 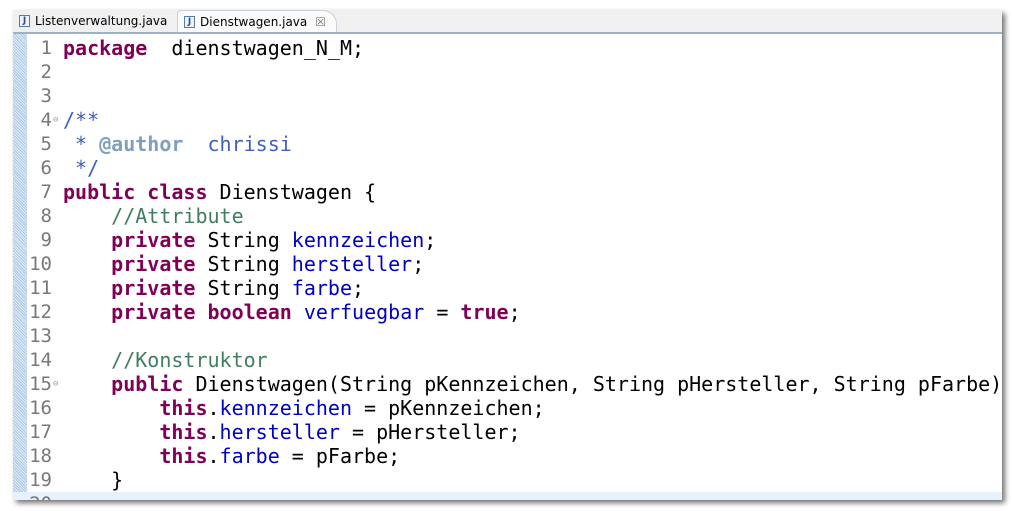 I want to click on token: Dienstwagen {, so click(x=292, y=192).